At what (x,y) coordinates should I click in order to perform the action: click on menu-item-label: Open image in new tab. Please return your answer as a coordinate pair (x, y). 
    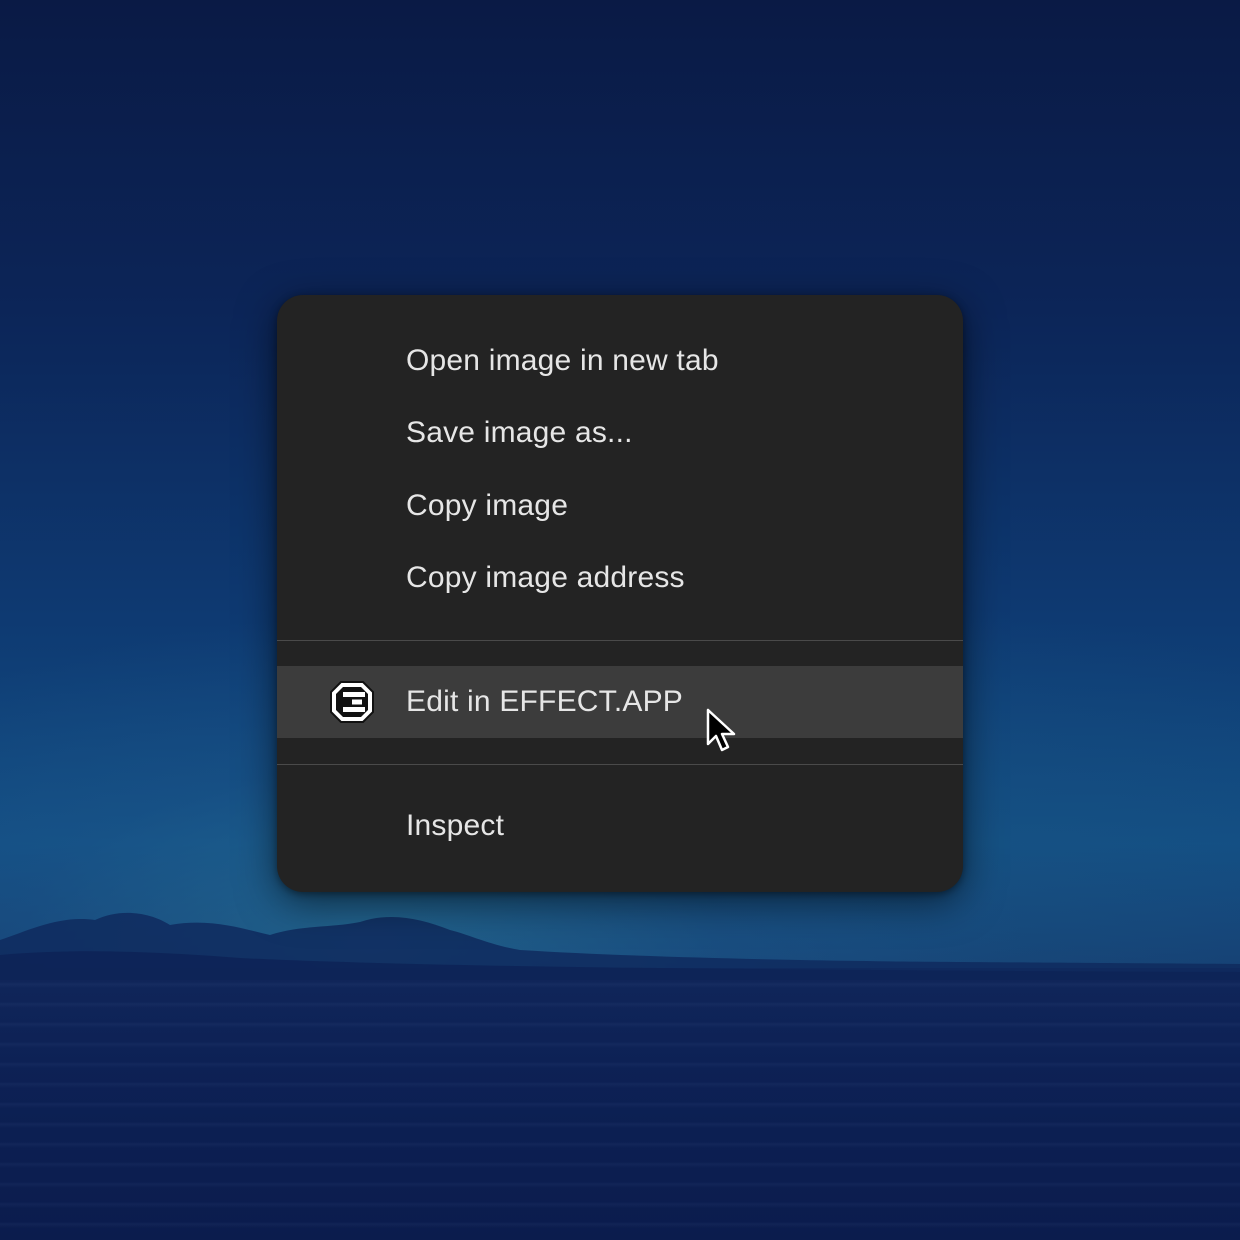
    Looking at the image, I should click on (562, 360).